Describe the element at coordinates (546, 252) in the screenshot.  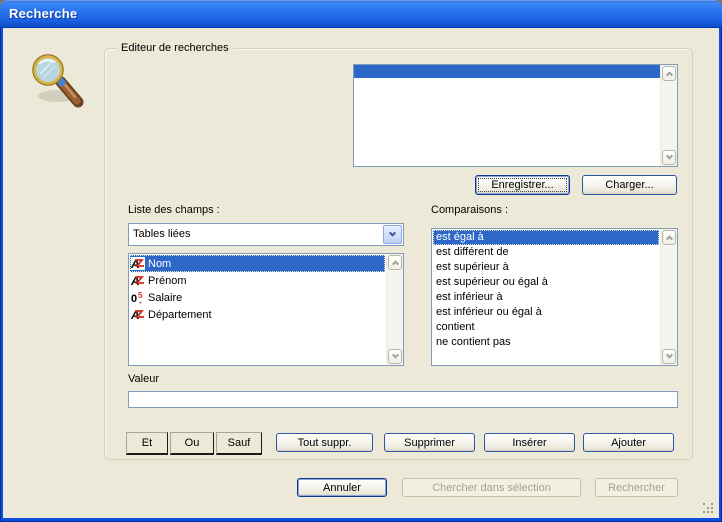
I see `comparison-option: est différent de` at that location.